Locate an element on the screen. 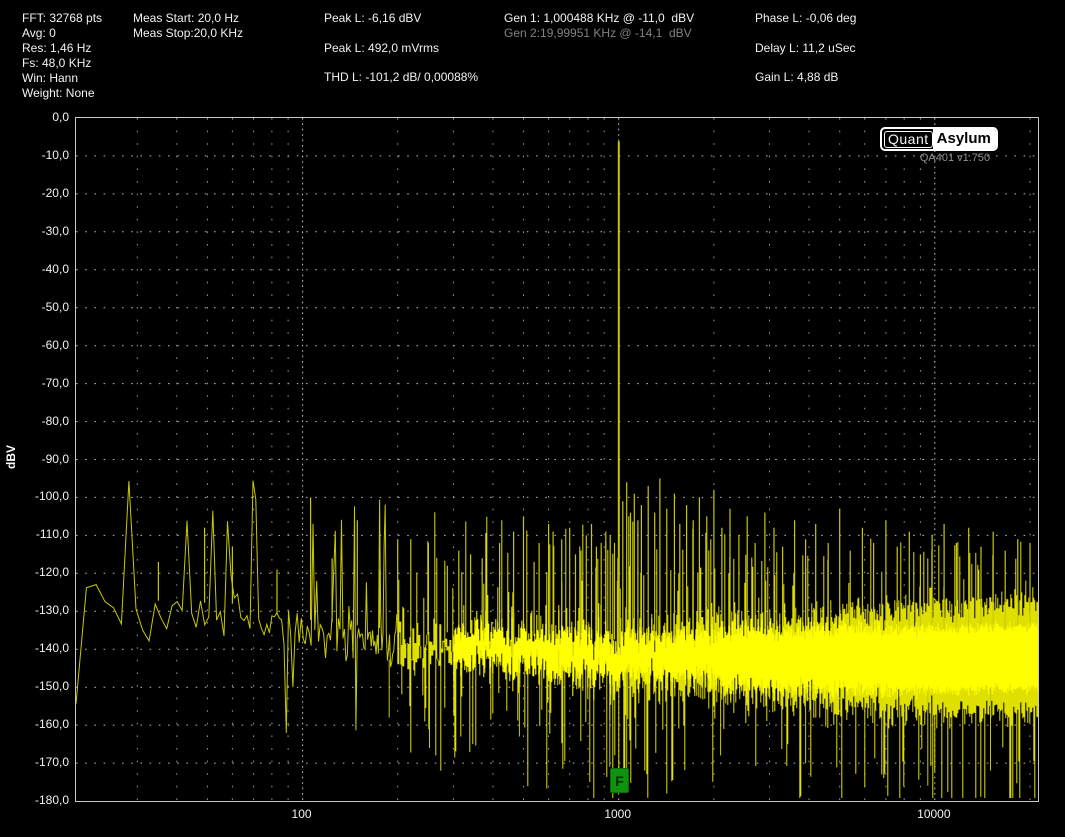 This screenshot has height=837, width=1065. y-tick-label: -50,0 is located at coordinates (55, 306).